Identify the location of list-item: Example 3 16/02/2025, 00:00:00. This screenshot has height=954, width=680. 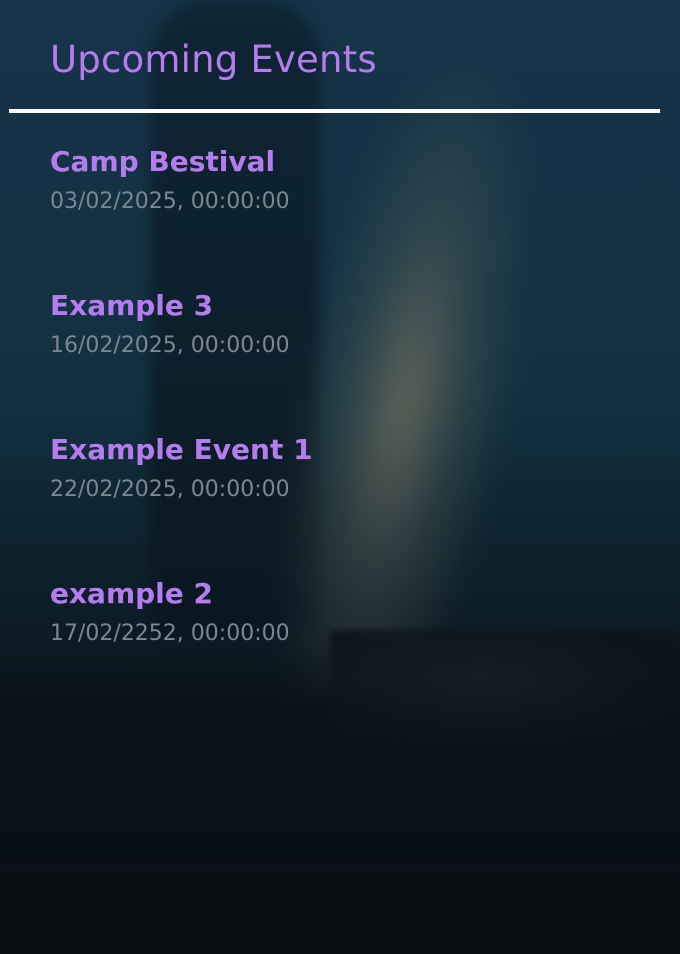
(330, 356).